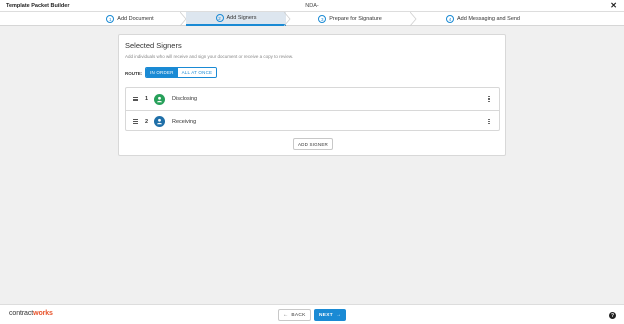 Image resolution: width=624 pixels, height=324 pixels. Describe the element at coordinates (134, 73) in the screenshot. I see `route-label: ROUTE:` at that location.